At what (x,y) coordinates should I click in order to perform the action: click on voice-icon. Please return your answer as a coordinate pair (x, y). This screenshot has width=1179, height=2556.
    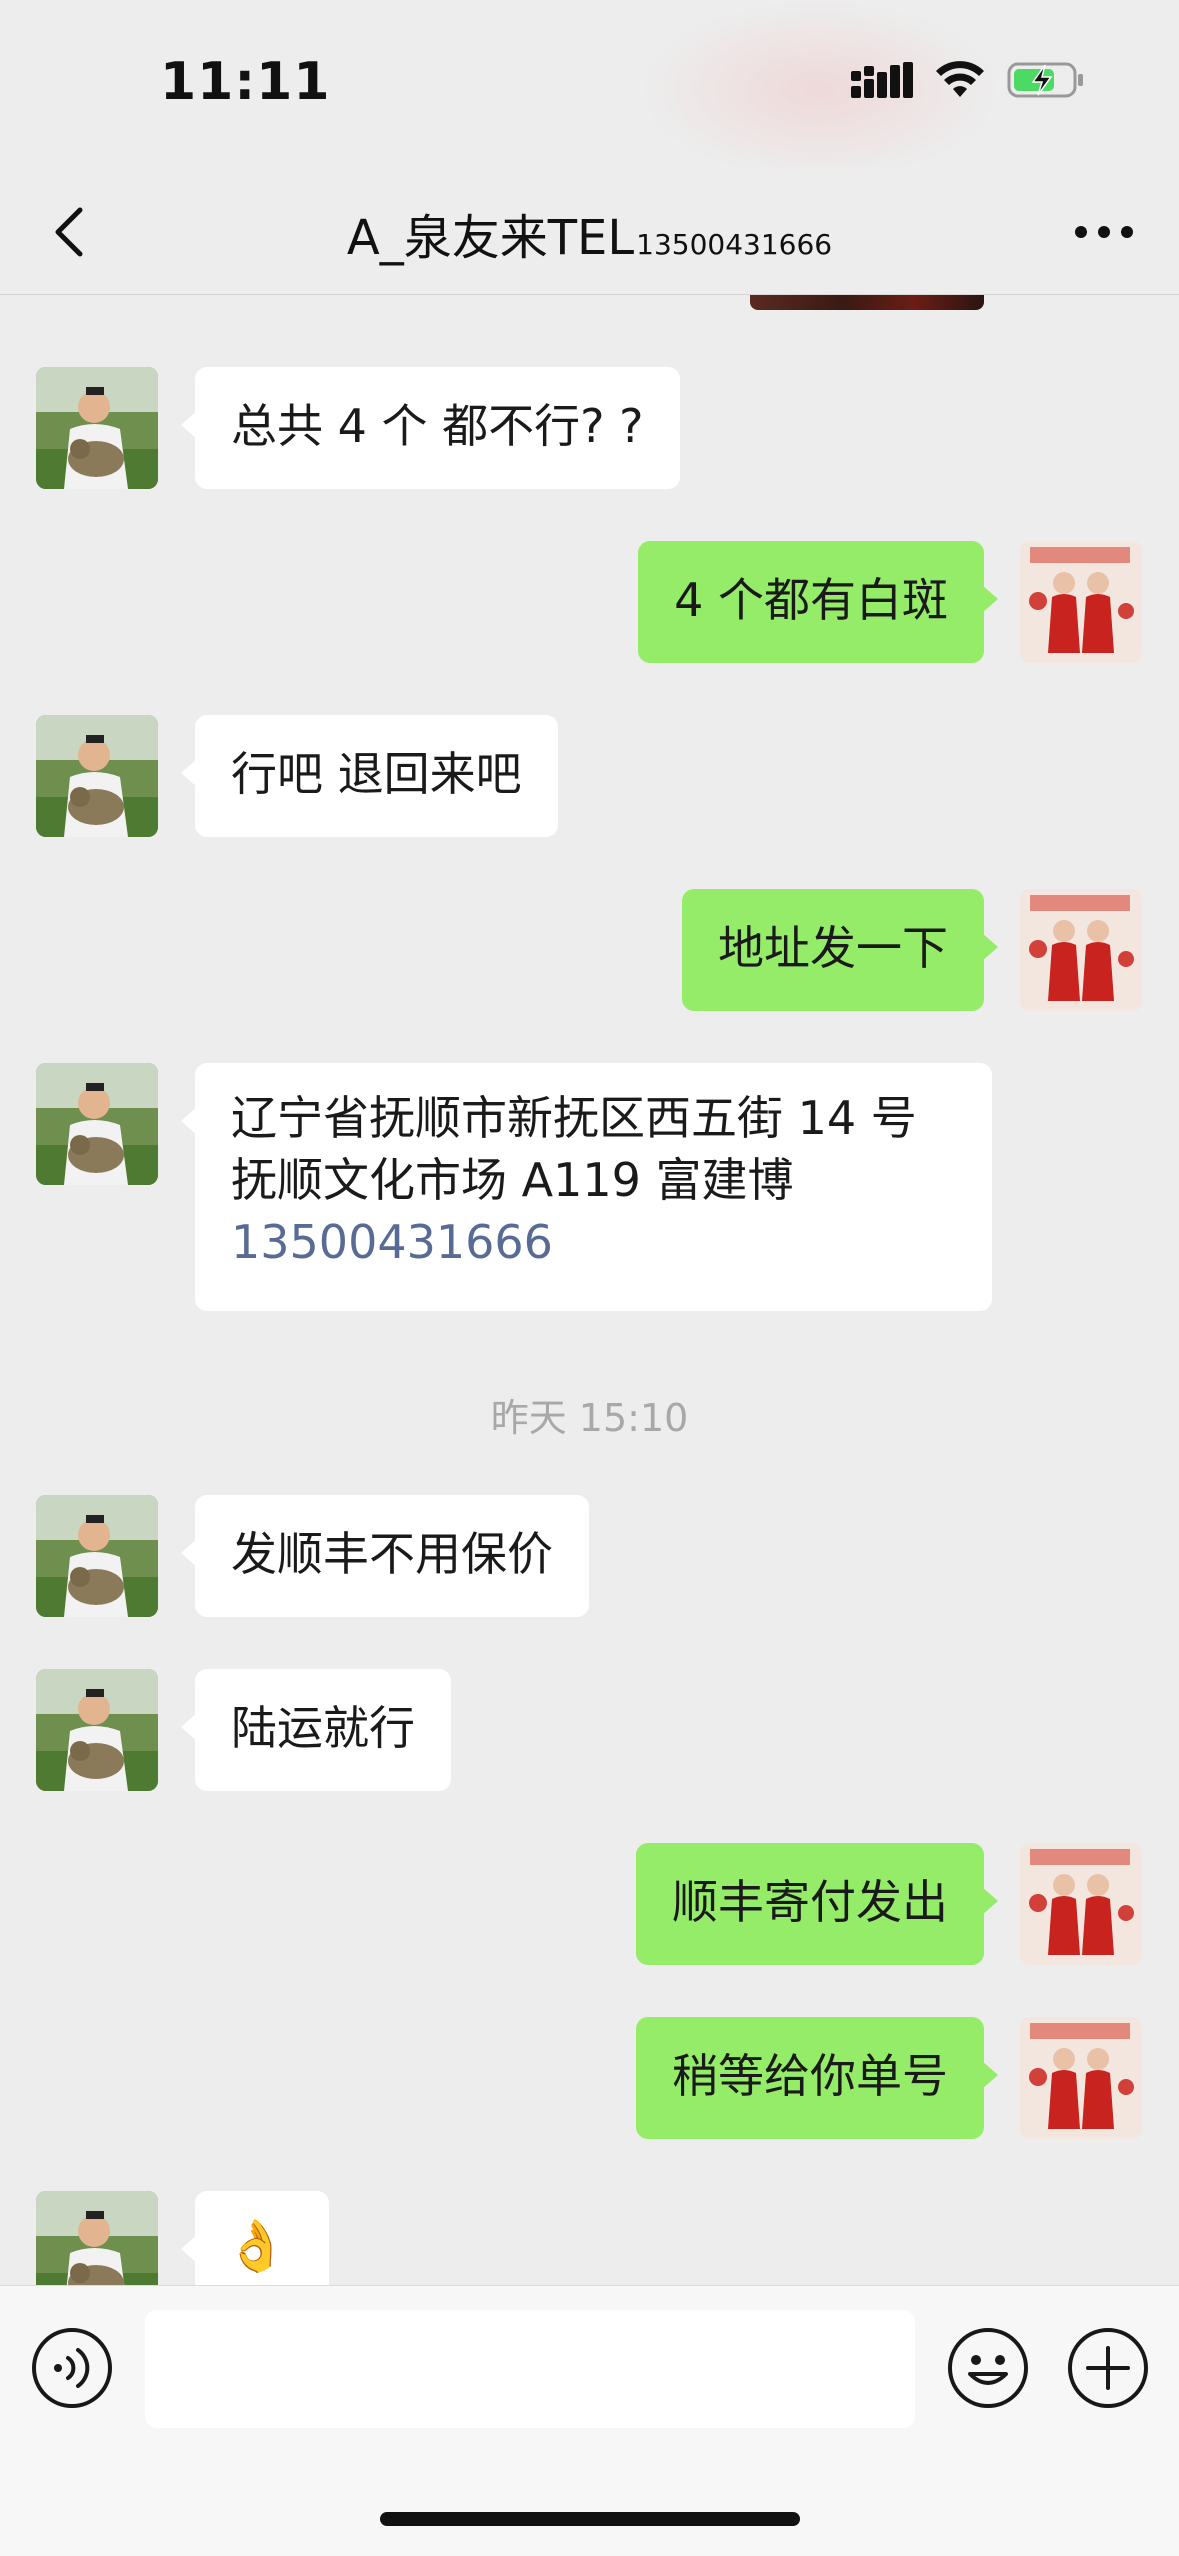
    Looking at the image, I should click on (72, 2368).